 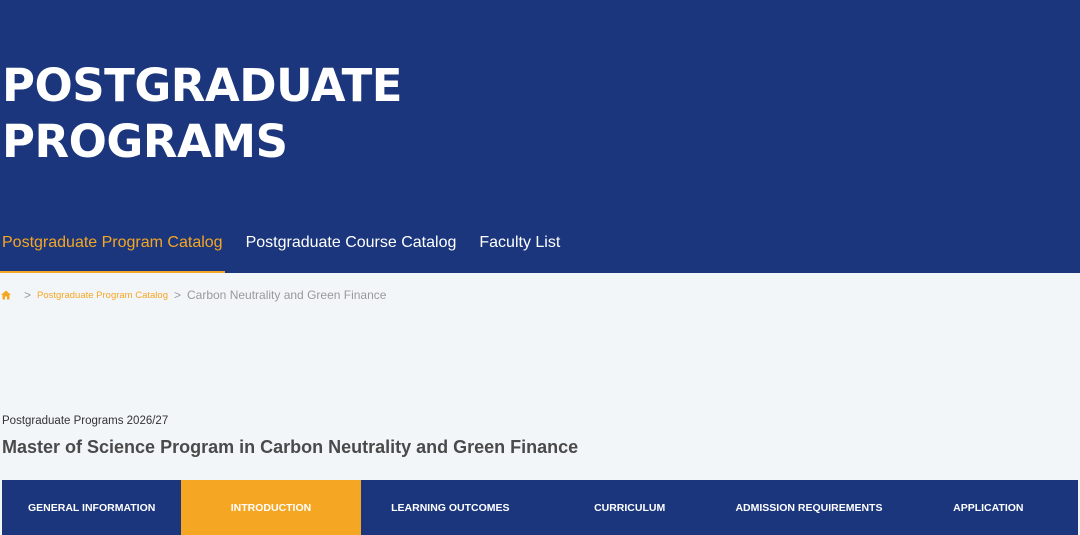 What do you see at coordinates (112, 249) in the screenshot?
I see `nav-item-program-catalog: Postgraduate Program Catalog` at bounding box center [112, 249].